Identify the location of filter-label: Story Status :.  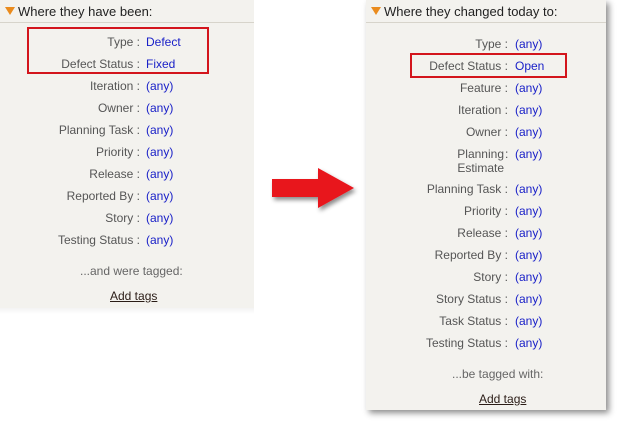
(471, 299).